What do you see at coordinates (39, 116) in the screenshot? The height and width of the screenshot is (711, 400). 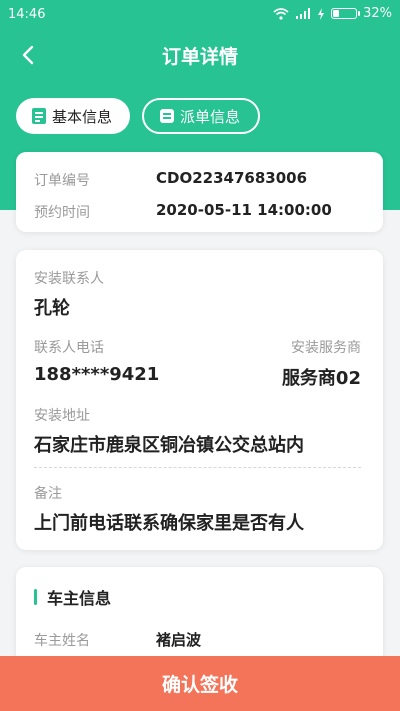 I see `document-icon` at bounding box center [39, 116].